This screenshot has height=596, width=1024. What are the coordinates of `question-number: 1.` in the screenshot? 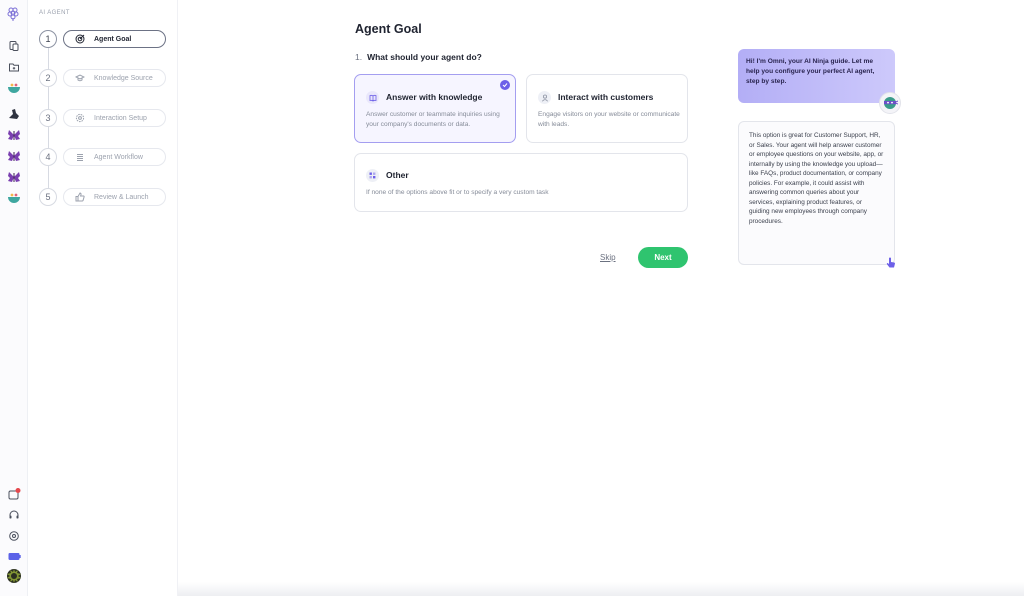 It's located at (359, 57).